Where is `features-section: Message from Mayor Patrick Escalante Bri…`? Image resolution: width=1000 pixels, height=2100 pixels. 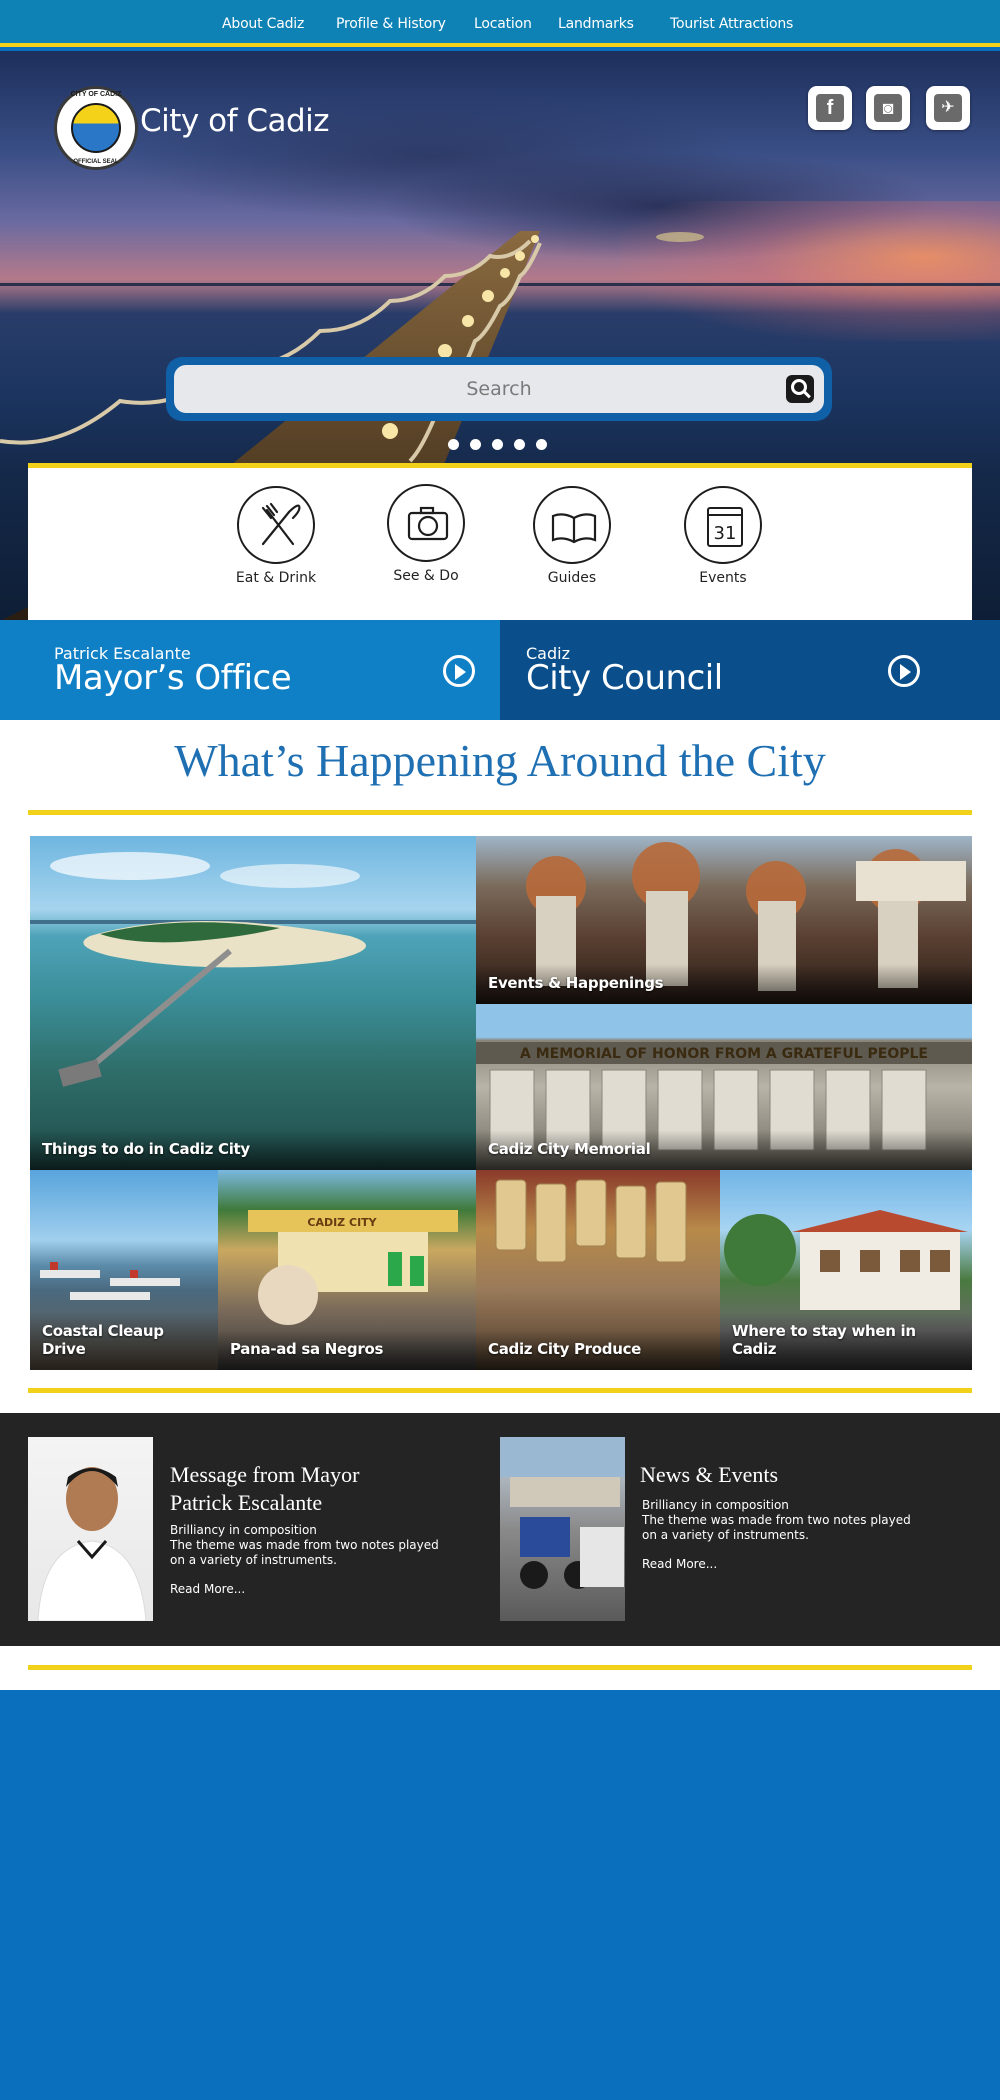
features-section: Message from Mayor Patrick Escalante Bri… is located at coordinates (500, 1529).